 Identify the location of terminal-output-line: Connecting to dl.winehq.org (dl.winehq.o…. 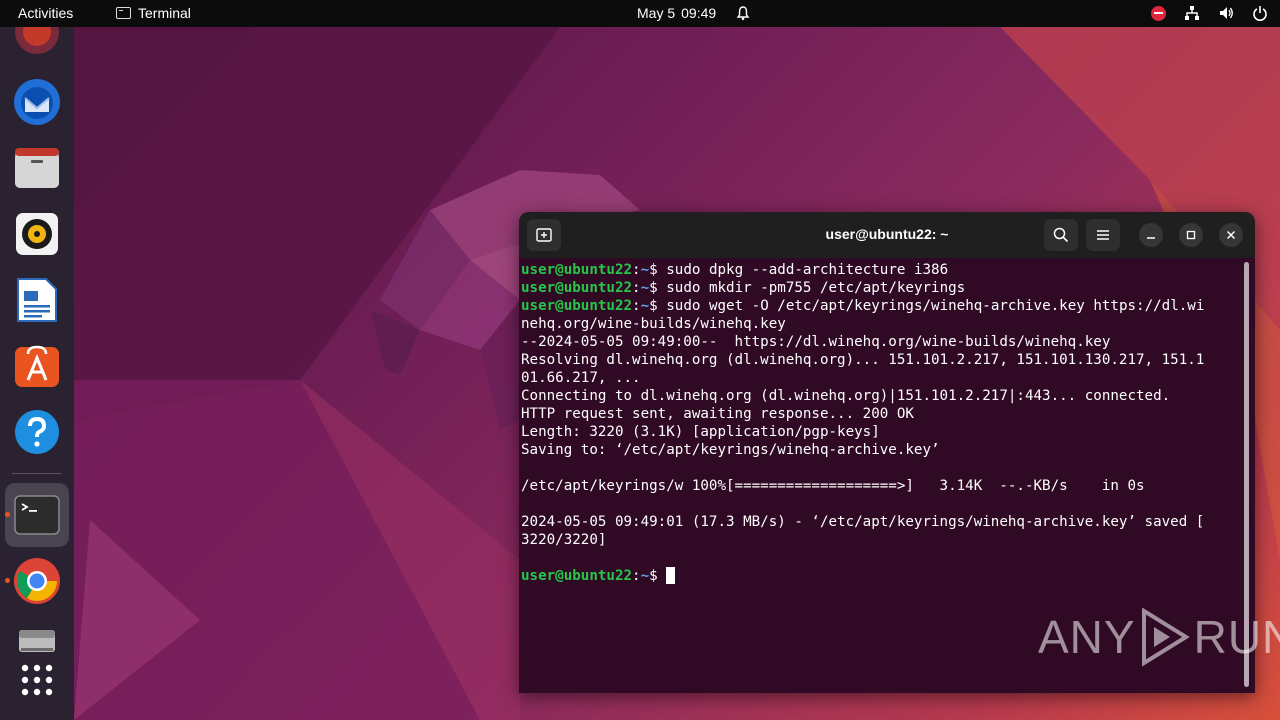
(846, 396).